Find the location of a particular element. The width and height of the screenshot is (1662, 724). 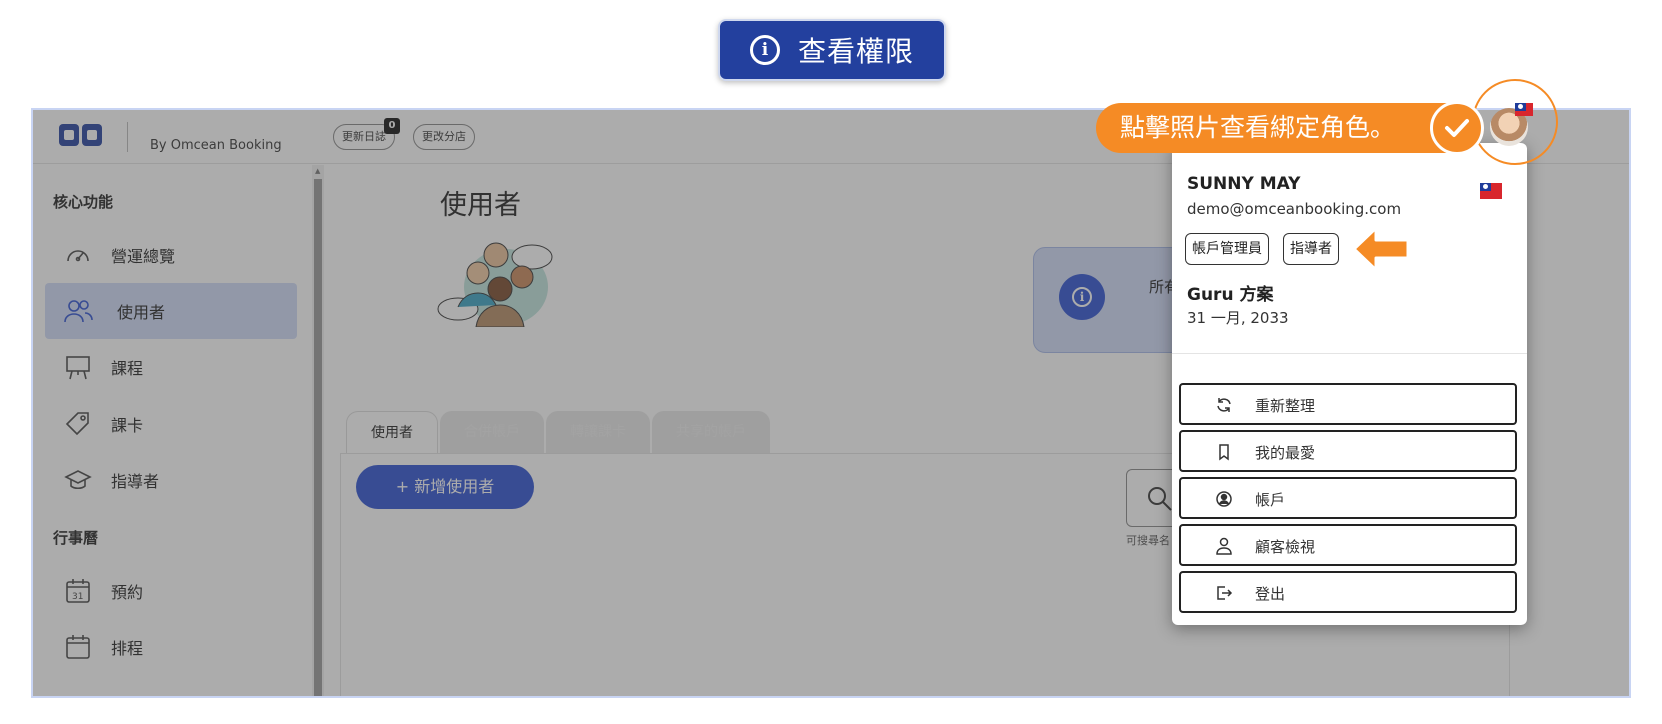

sidebar-item-cards: 課卡 is located at coordinates (171, 424).